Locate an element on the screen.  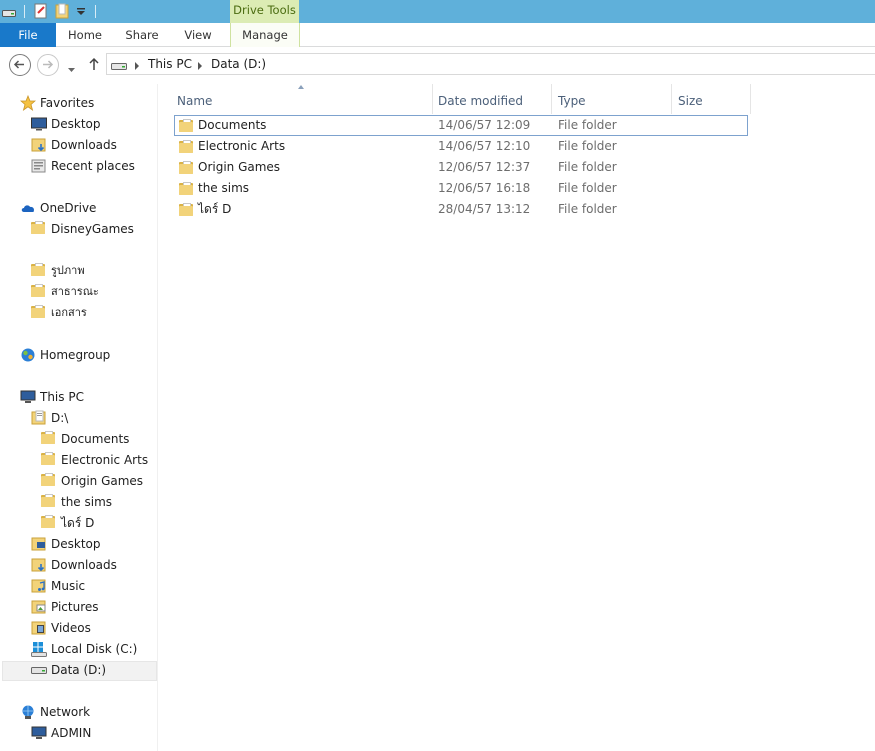
column-header-name: Name is located at coordinates (301, 101).